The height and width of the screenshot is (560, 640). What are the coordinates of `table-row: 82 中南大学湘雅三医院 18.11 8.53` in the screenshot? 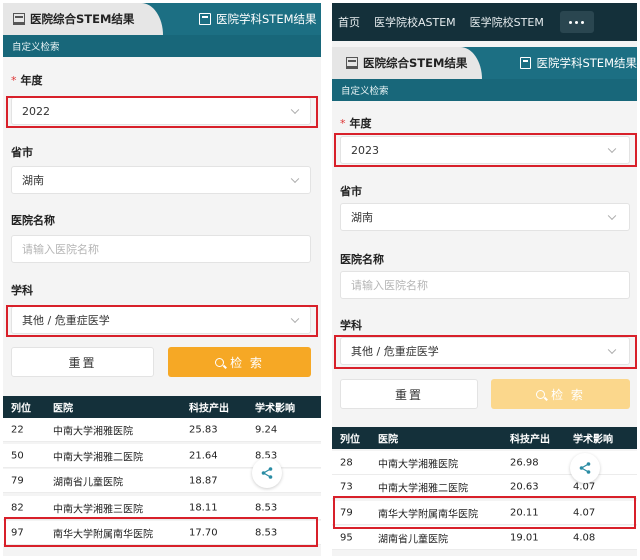 It's located at (162, 508).